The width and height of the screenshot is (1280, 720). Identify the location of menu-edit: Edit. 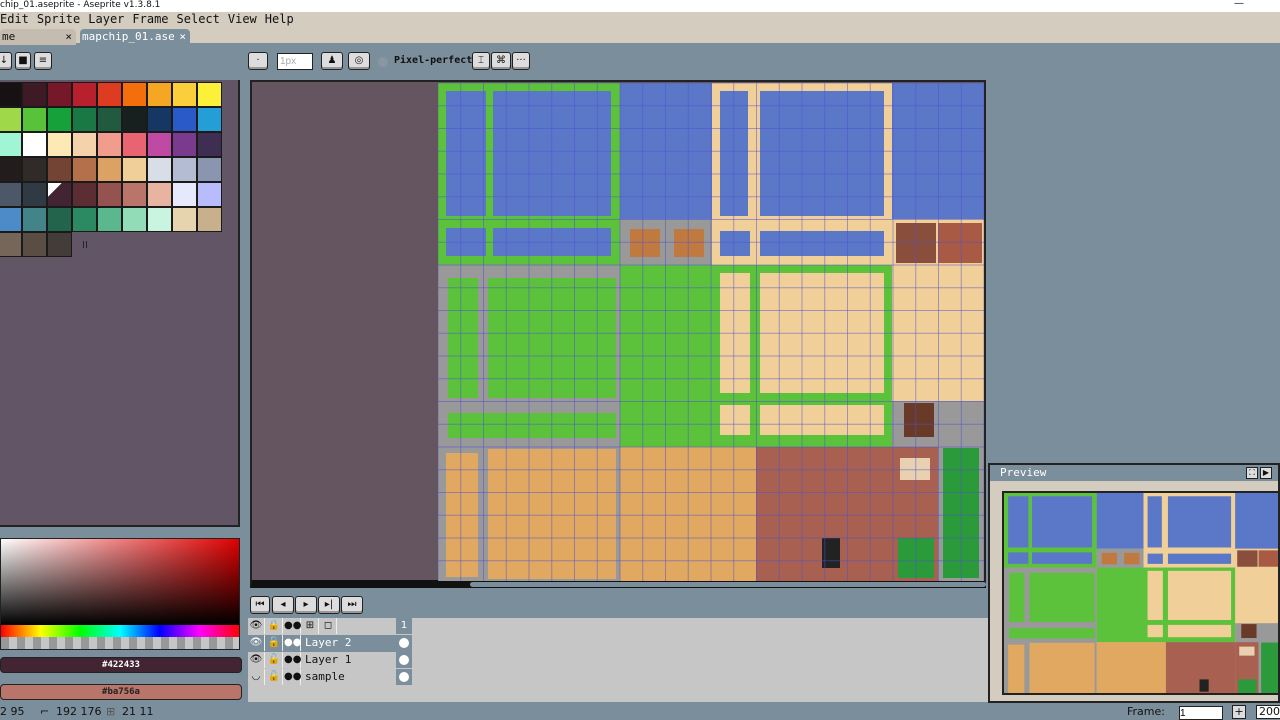
(16, 20).